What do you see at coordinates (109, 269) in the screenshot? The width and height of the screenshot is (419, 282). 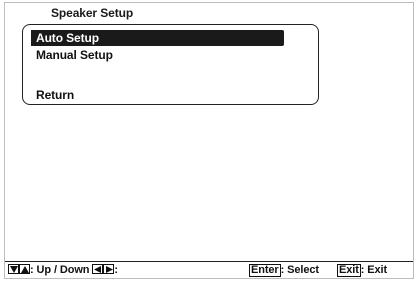 I see `right-arrow-icon` at bounding box center [109, 269].